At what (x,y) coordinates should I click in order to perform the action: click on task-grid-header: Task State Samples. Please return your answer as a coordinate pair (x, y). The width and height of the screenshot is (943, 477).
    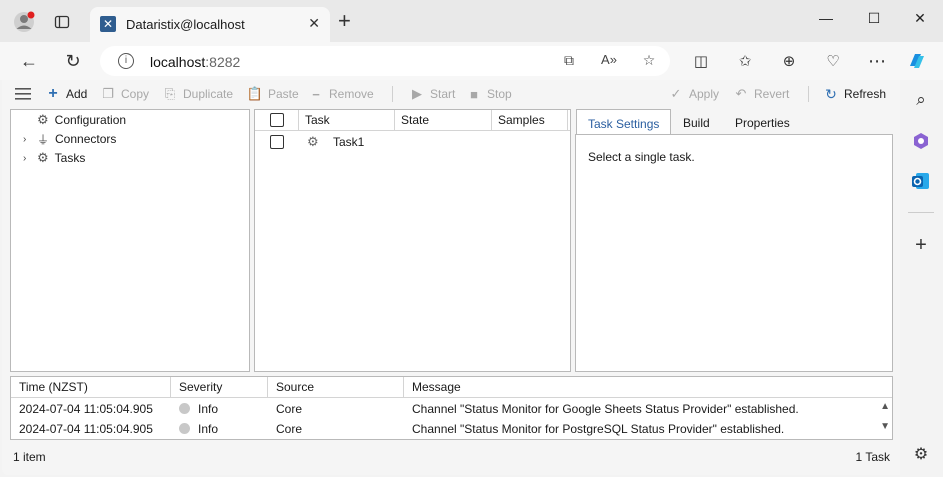
    Looking at the image, I should click on (412, 120).